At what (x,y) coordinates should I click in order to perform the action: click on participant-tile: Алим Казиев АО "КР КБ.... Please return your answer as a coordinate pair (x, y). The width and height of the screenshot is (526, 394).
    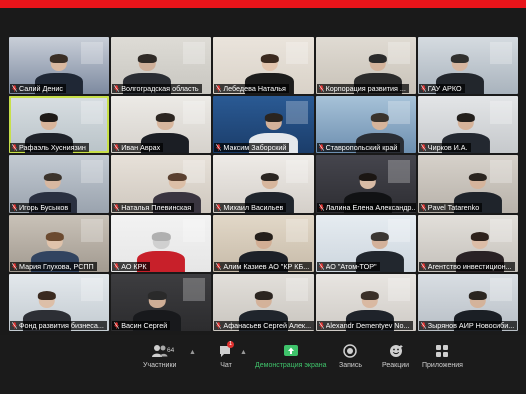
    Looking at the image, I should click on (263, 243).